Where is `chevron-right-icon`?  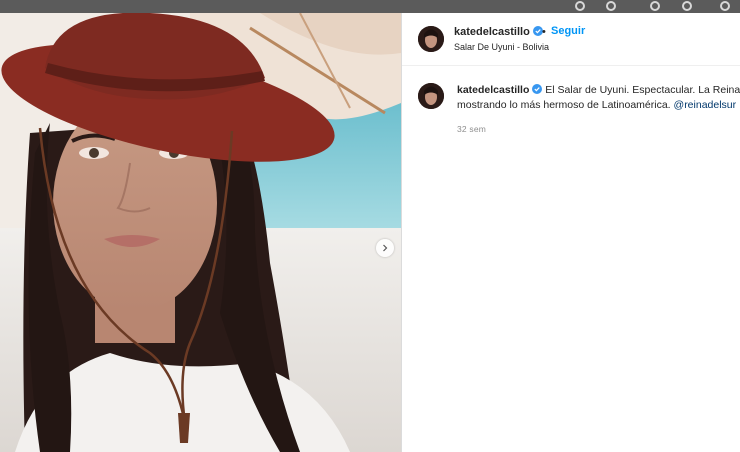
chevron-right-icon is located at coordinates (385, 248).